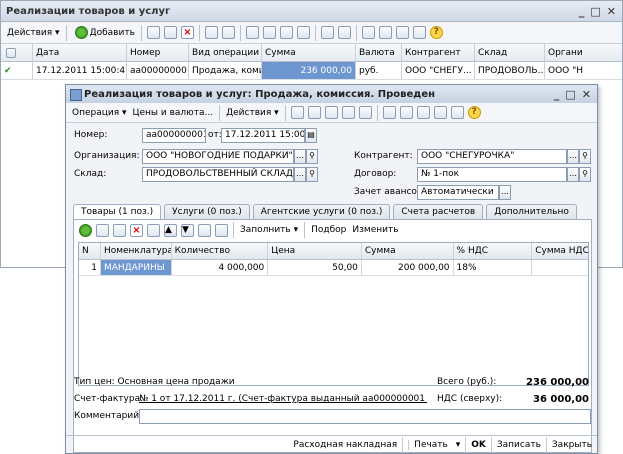 The image size is (623, 454). I want to click on post-close-icon, so click(297, 112).